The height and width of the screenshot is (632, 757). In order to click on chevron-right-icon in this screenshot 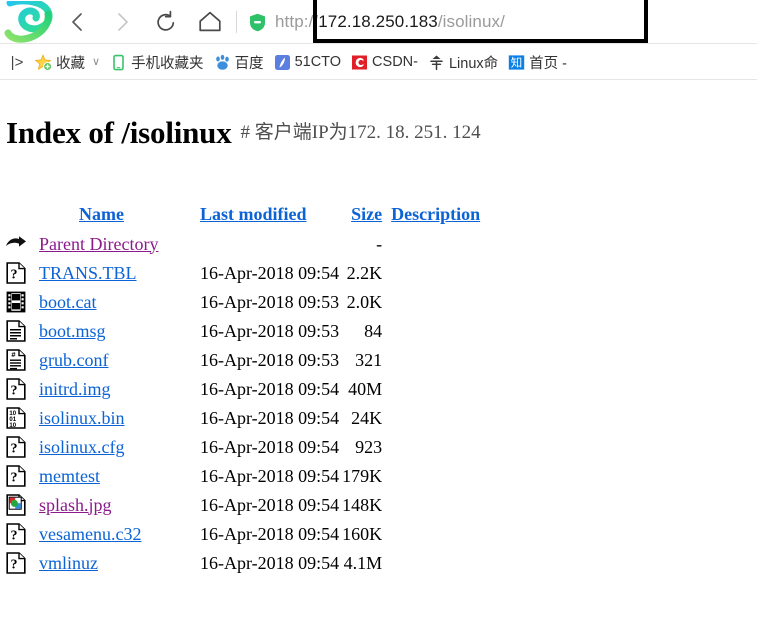, I will do `click(123, 22)`.